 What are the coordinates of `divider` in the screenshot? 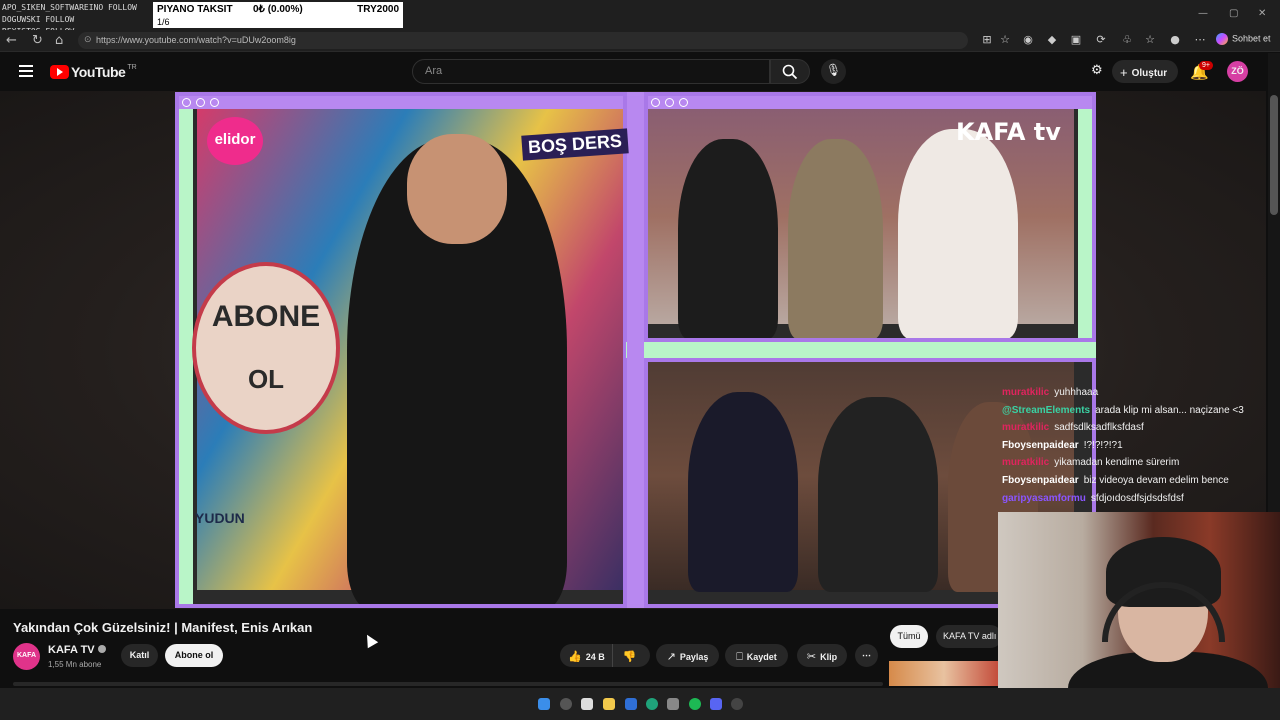 It's located at (448, 684).